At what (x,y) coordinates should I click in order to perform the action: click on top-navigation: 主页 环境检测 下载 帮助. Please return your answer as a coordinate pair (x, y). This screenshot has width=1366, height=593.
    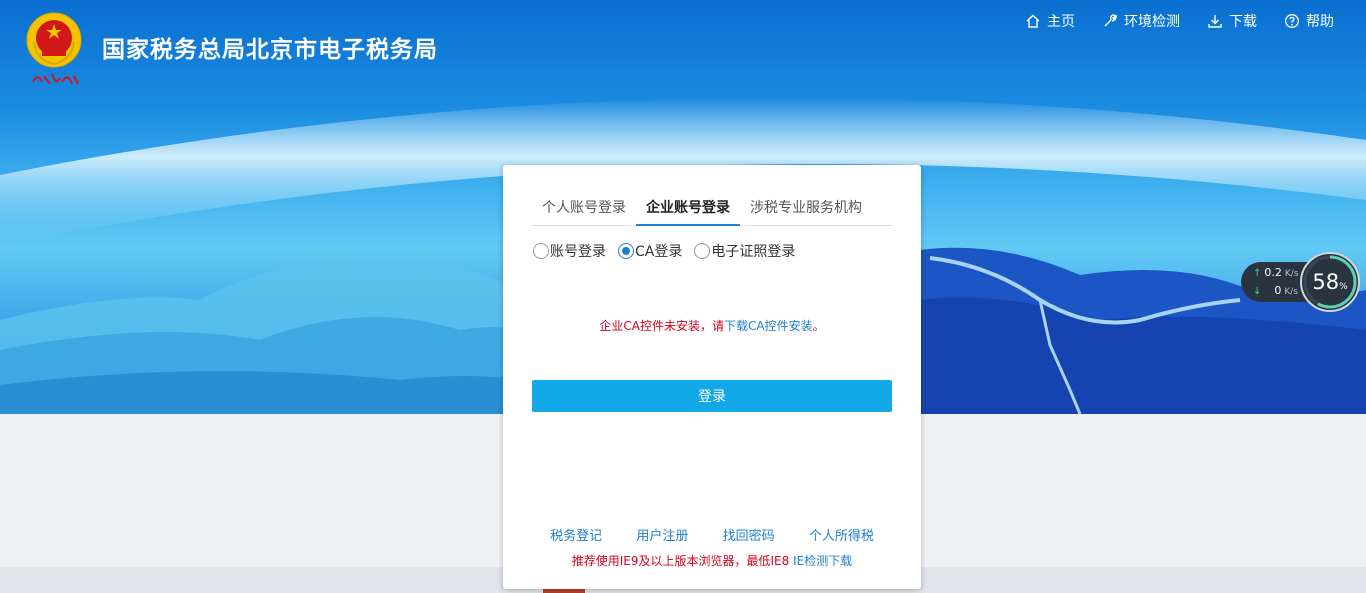
    Looking at the image, I should click on (1179, 21).